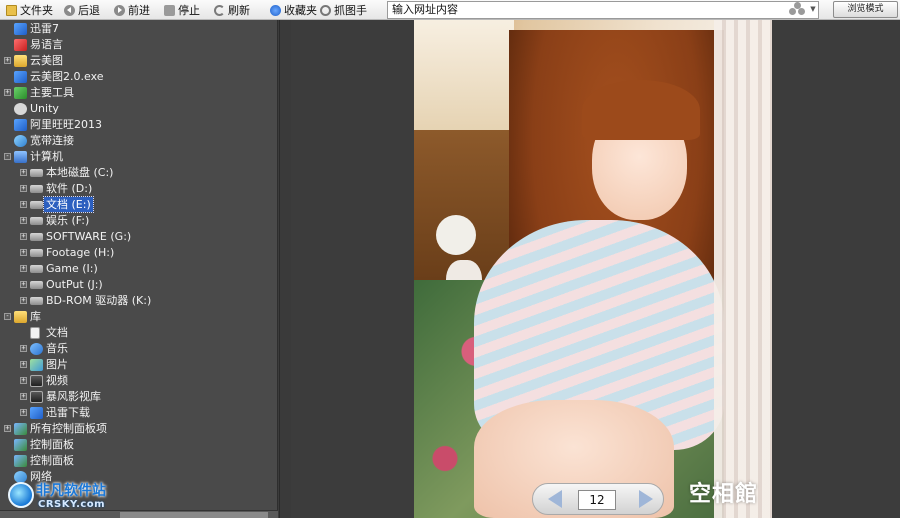 This screenshot has height=518, width=900. What do you see at coordinates (603, 10) in the screenshot?
I see `address-input: 输入网址内容` at bounding box center [603, 10].